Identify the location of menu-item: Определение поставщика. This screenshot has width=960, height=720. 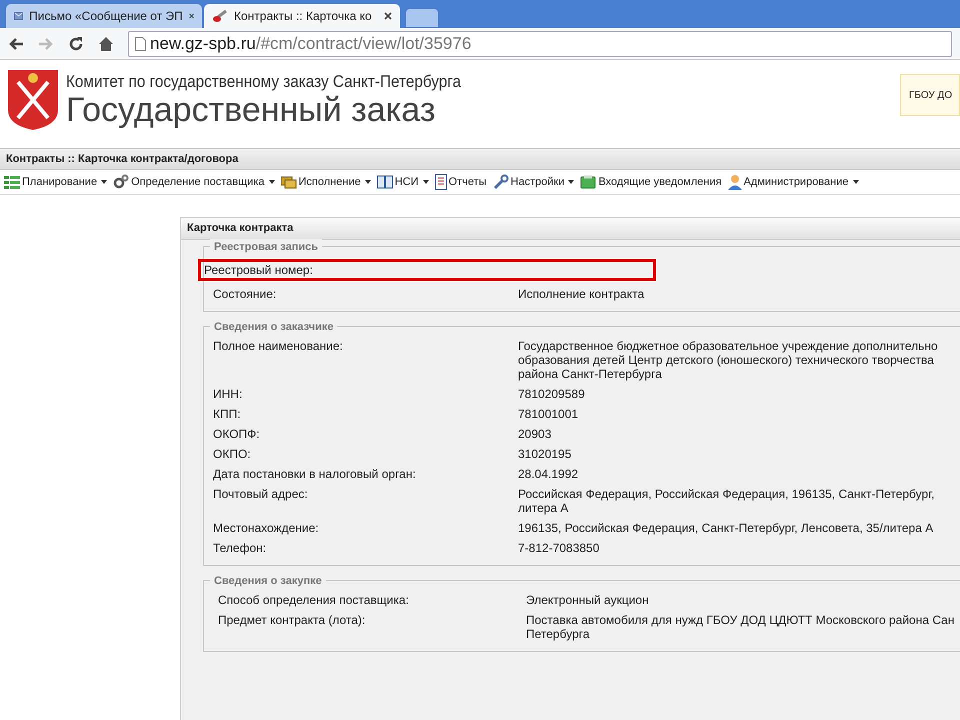
(194, 182).